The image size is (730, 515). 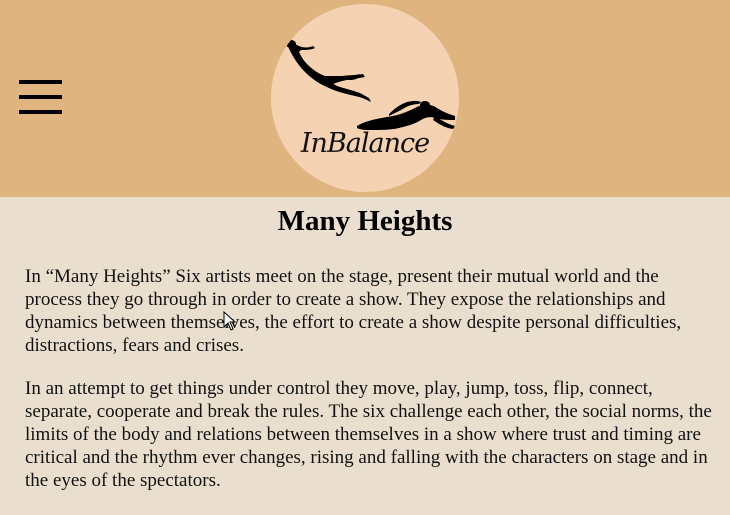 What do you see at coordinates (370, 85) in the screenshot?
I see `acrobats-silhouette-icon` at bounding box center [370, 85].